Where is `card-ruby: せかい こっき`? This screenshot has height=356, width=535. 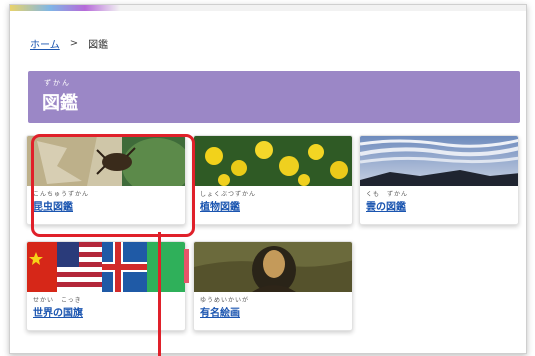
card-ruby: せかい こっき is located at coordinates (57, 300).